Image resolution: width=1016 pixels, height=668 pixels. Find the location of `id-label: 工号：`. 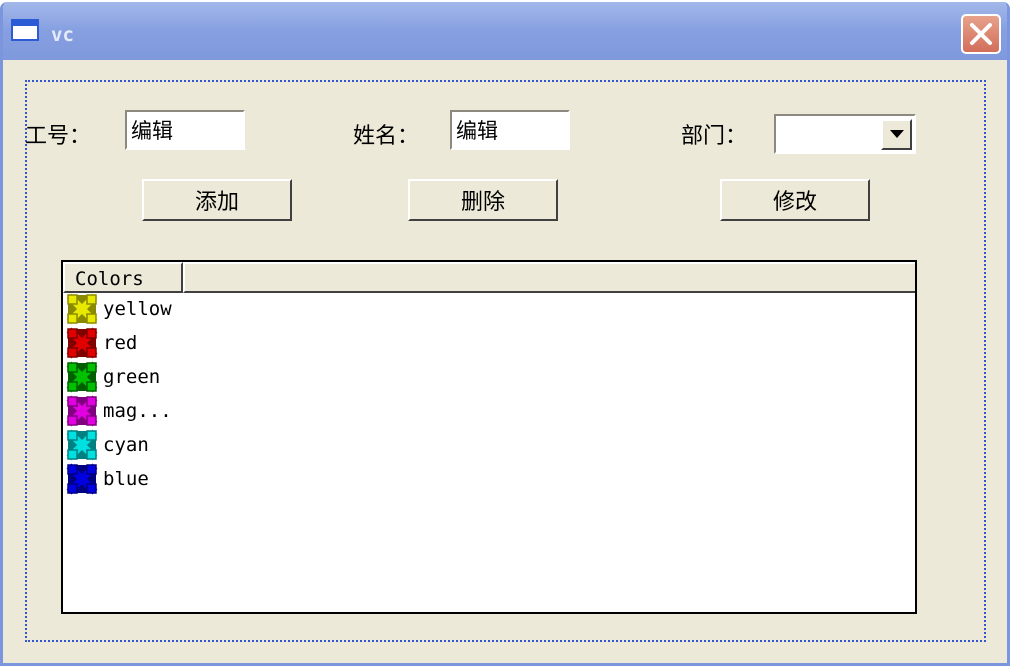

id-label: 工号： is located at coordinates (58, 136).